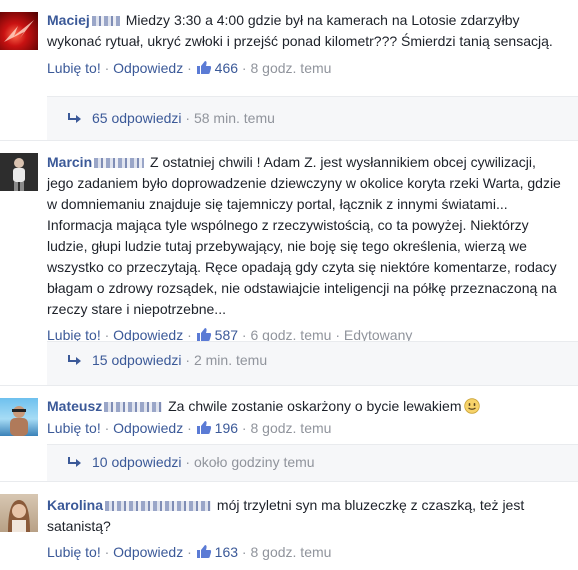  Describe the element at coordinates (137, 462) in the screenshot. I see `replies-count: 10 odpowiedzi` at that location.